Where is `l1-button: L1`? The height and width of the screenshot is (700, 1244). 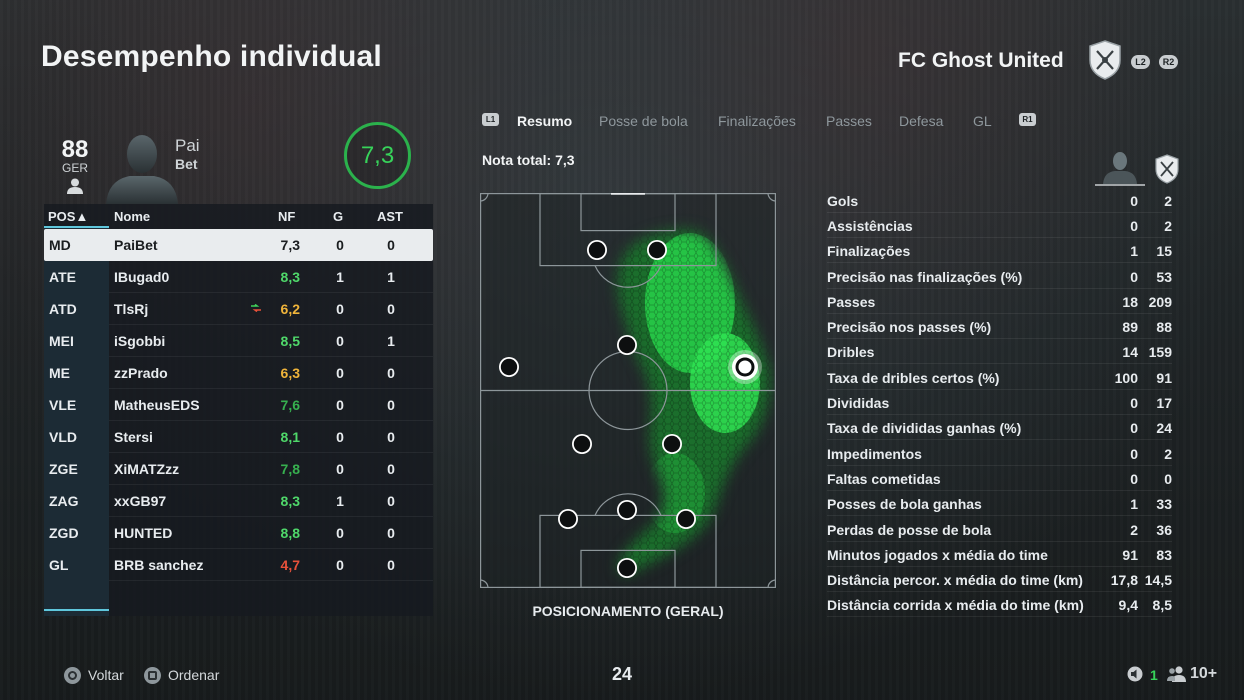 l1-button: L1 is located at coordinates (490, 119).